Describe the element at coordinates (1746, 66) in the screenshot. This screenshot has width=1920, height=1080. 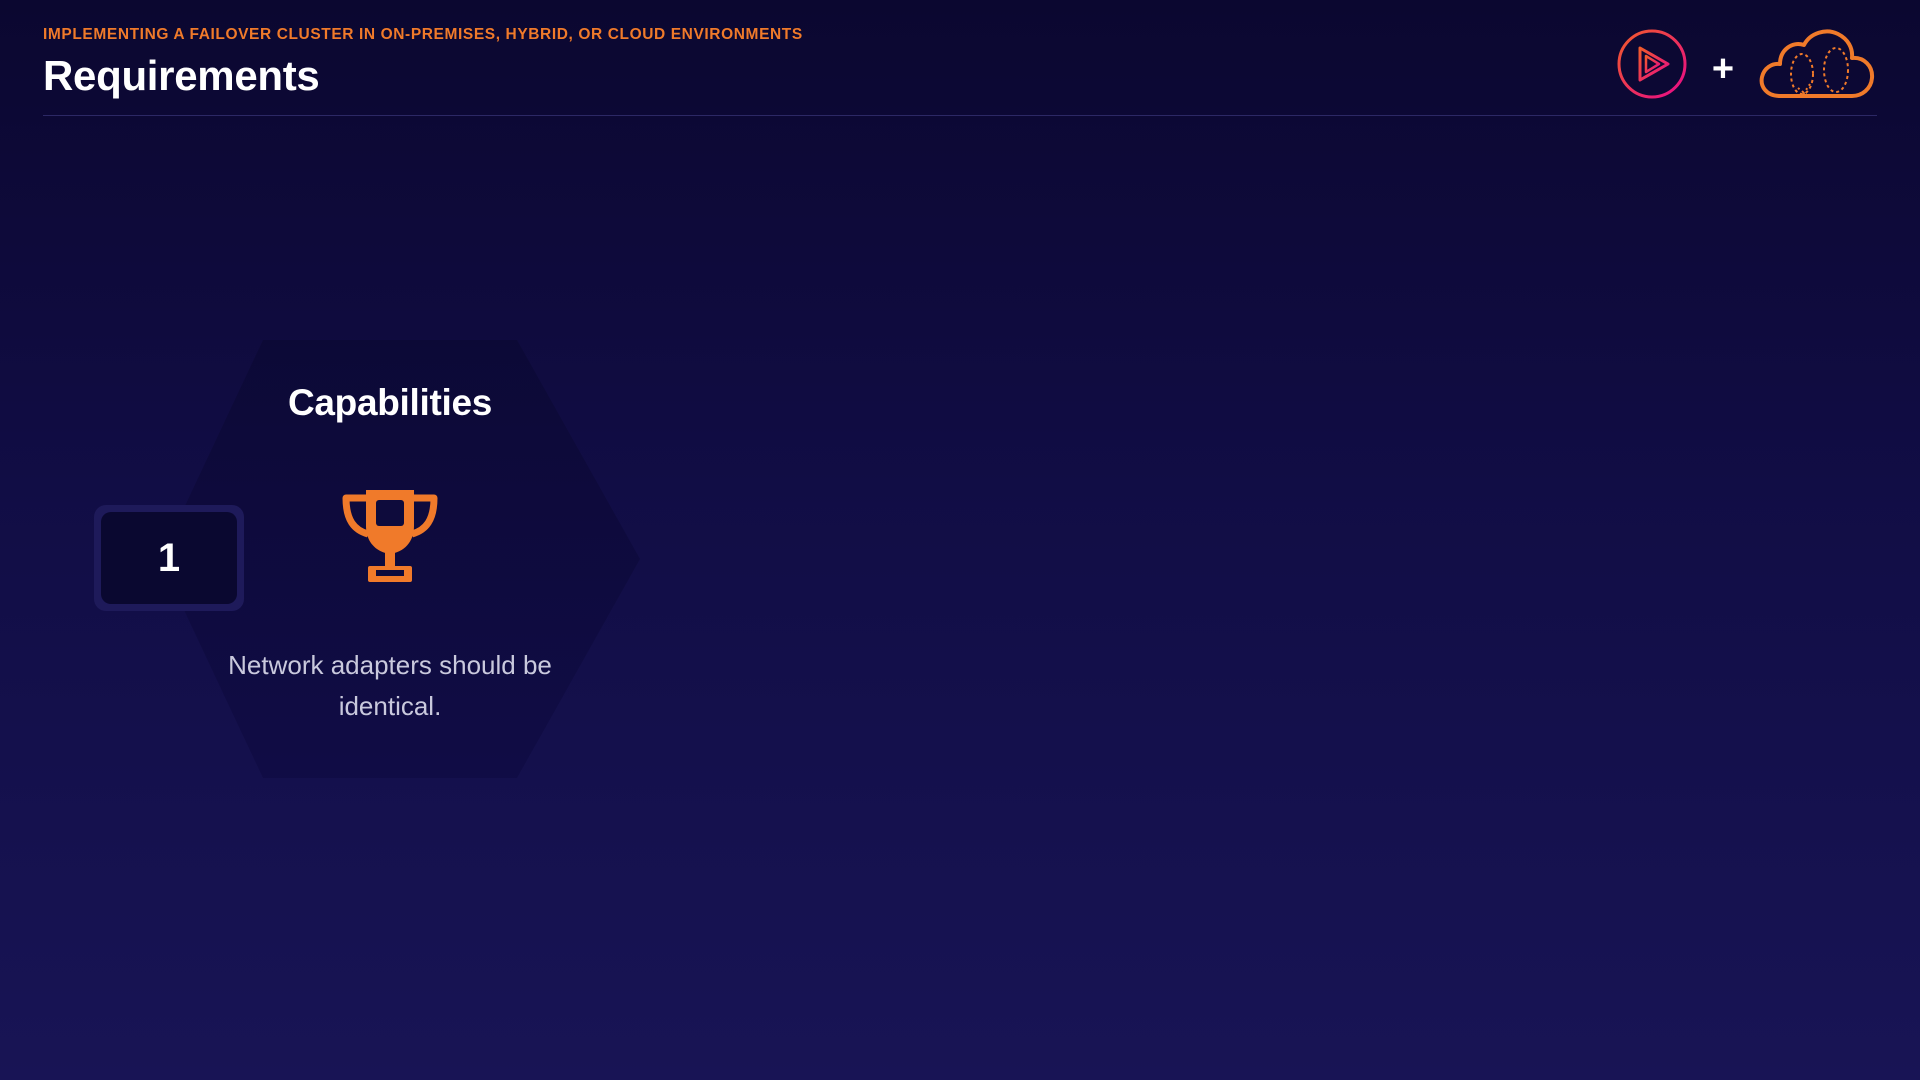
I see `brand-logos: +` at that location.